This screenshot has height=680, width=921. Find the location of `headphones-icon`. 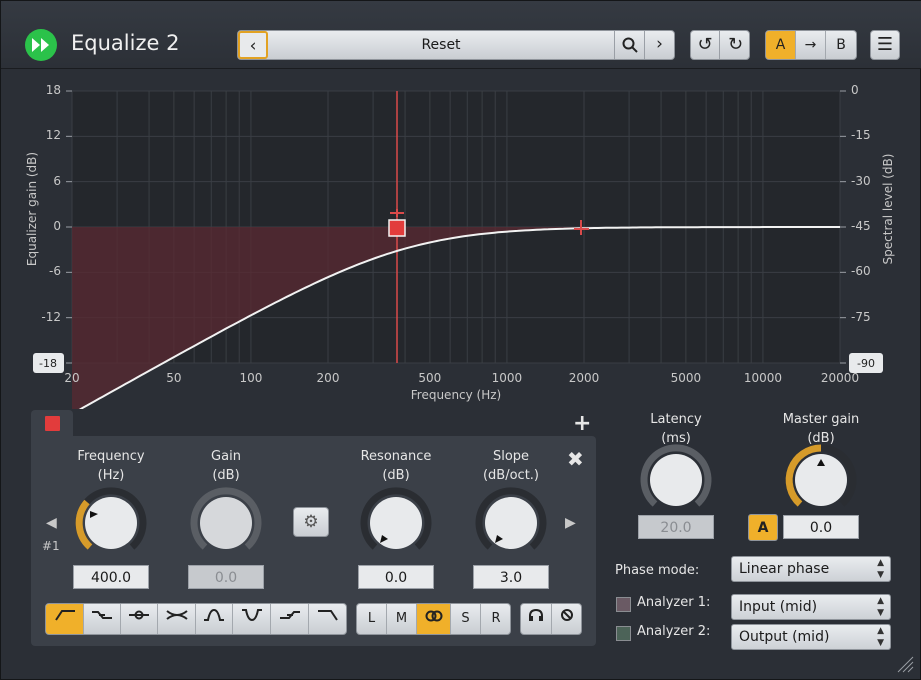

headphones-icon is located at coordinates (536, 619).